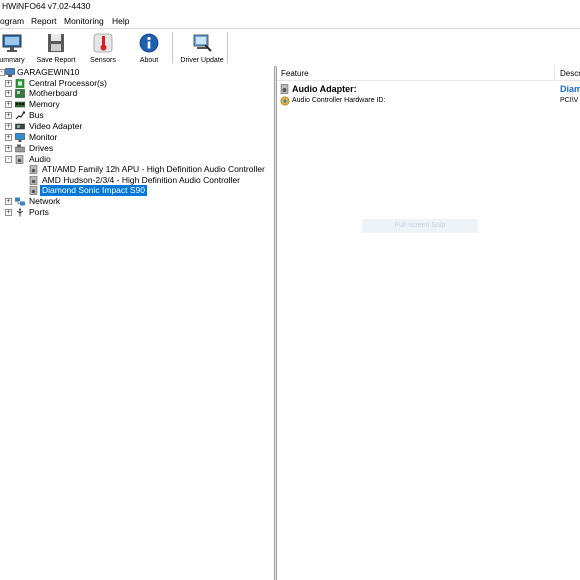 The width and height of the screenshot is (580, 580). I want to click on summary-label: ummary, so click(12, 60).